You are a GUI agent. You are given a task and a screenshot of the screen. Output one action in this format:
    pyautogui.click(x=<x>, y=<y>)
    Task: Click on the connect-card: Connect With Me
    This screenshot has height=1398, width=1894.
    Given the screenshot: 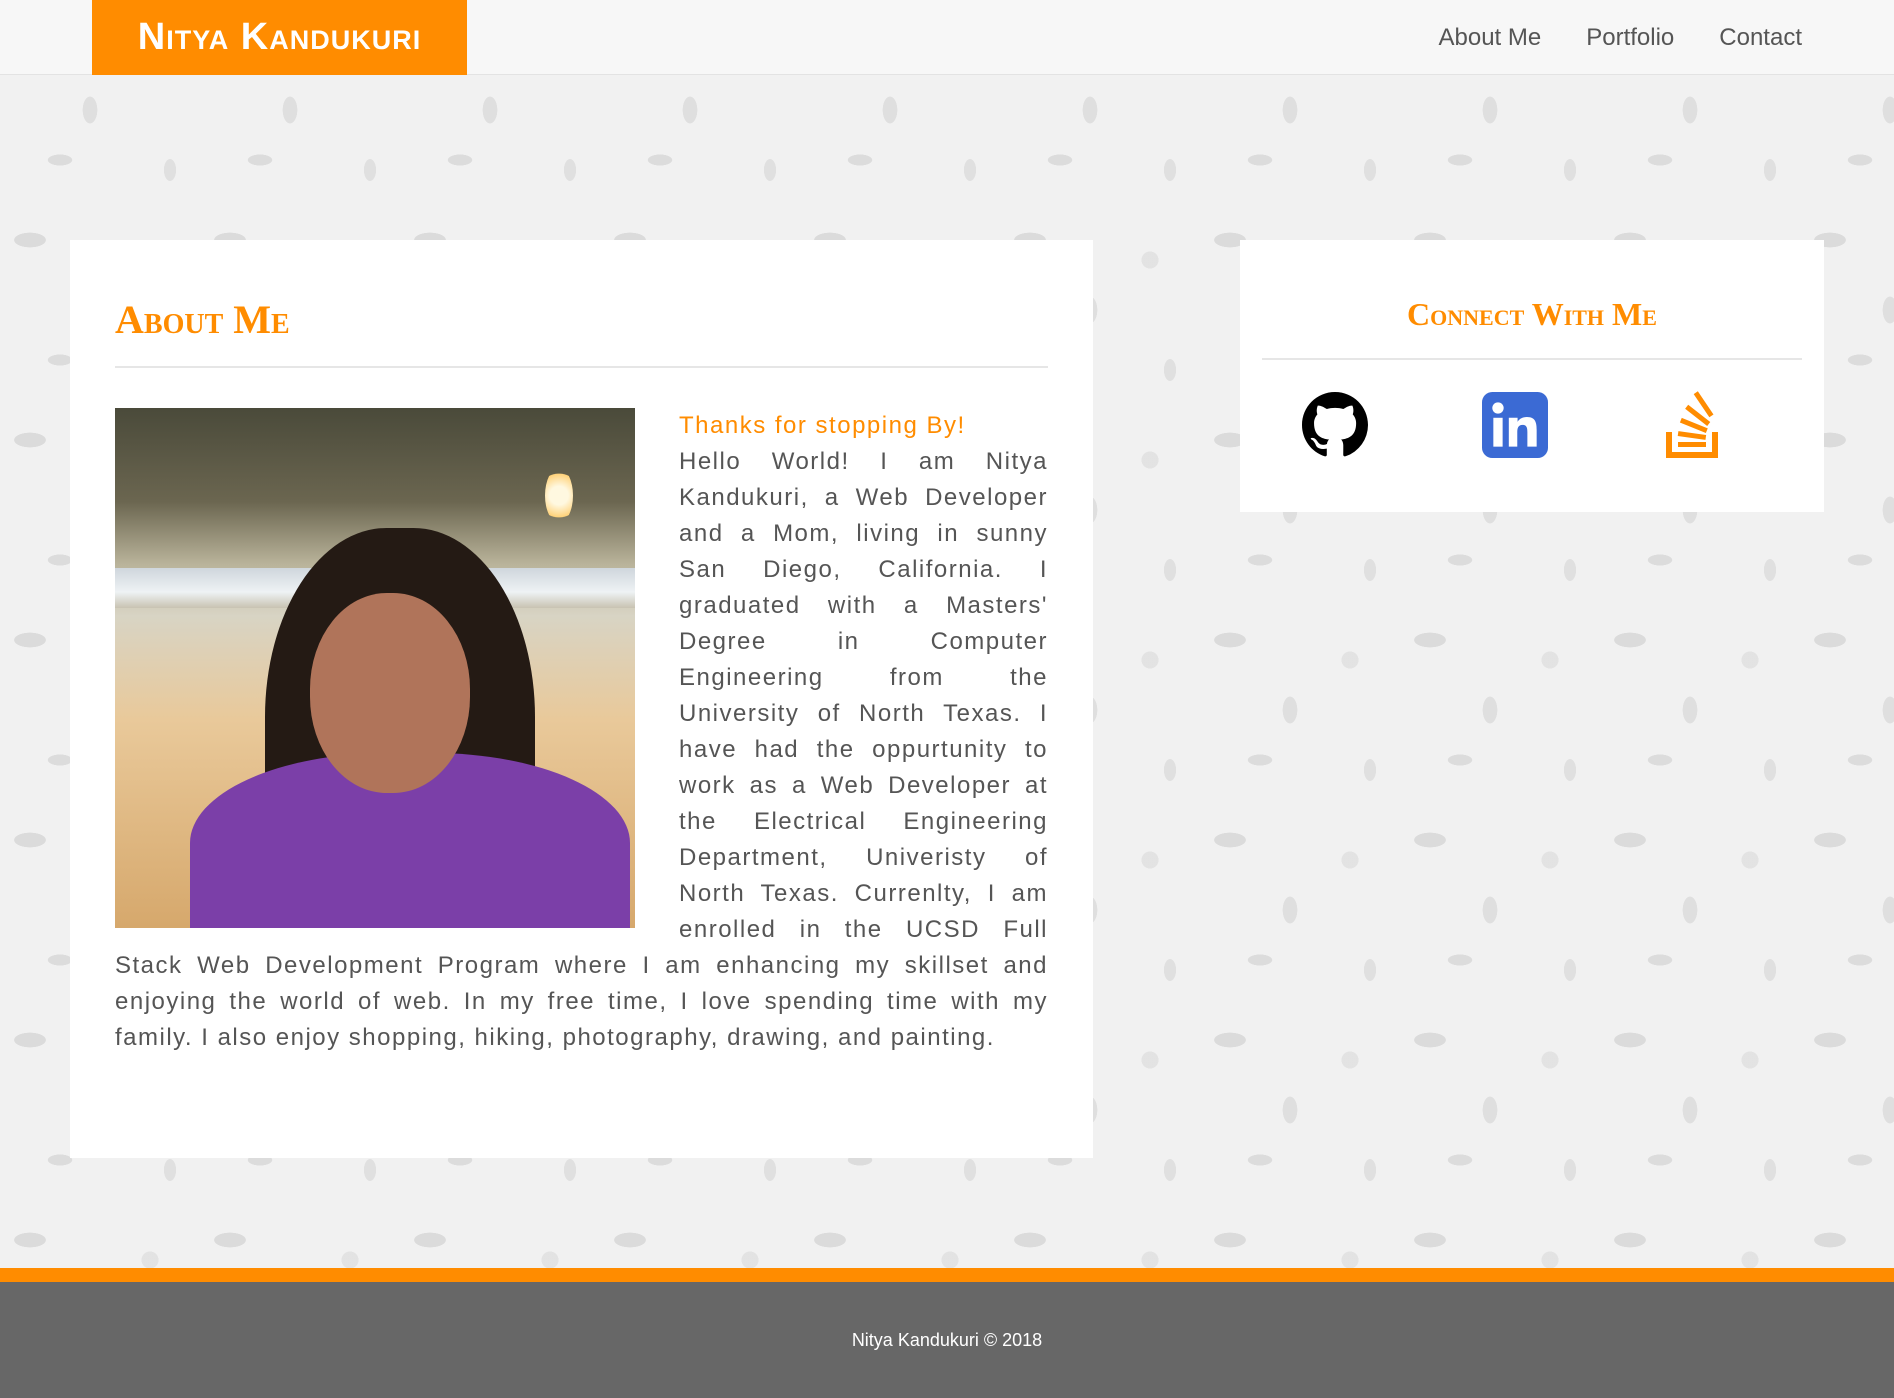 What is the action you would take?
    pyautogui.click(x=1532, y=376)
    